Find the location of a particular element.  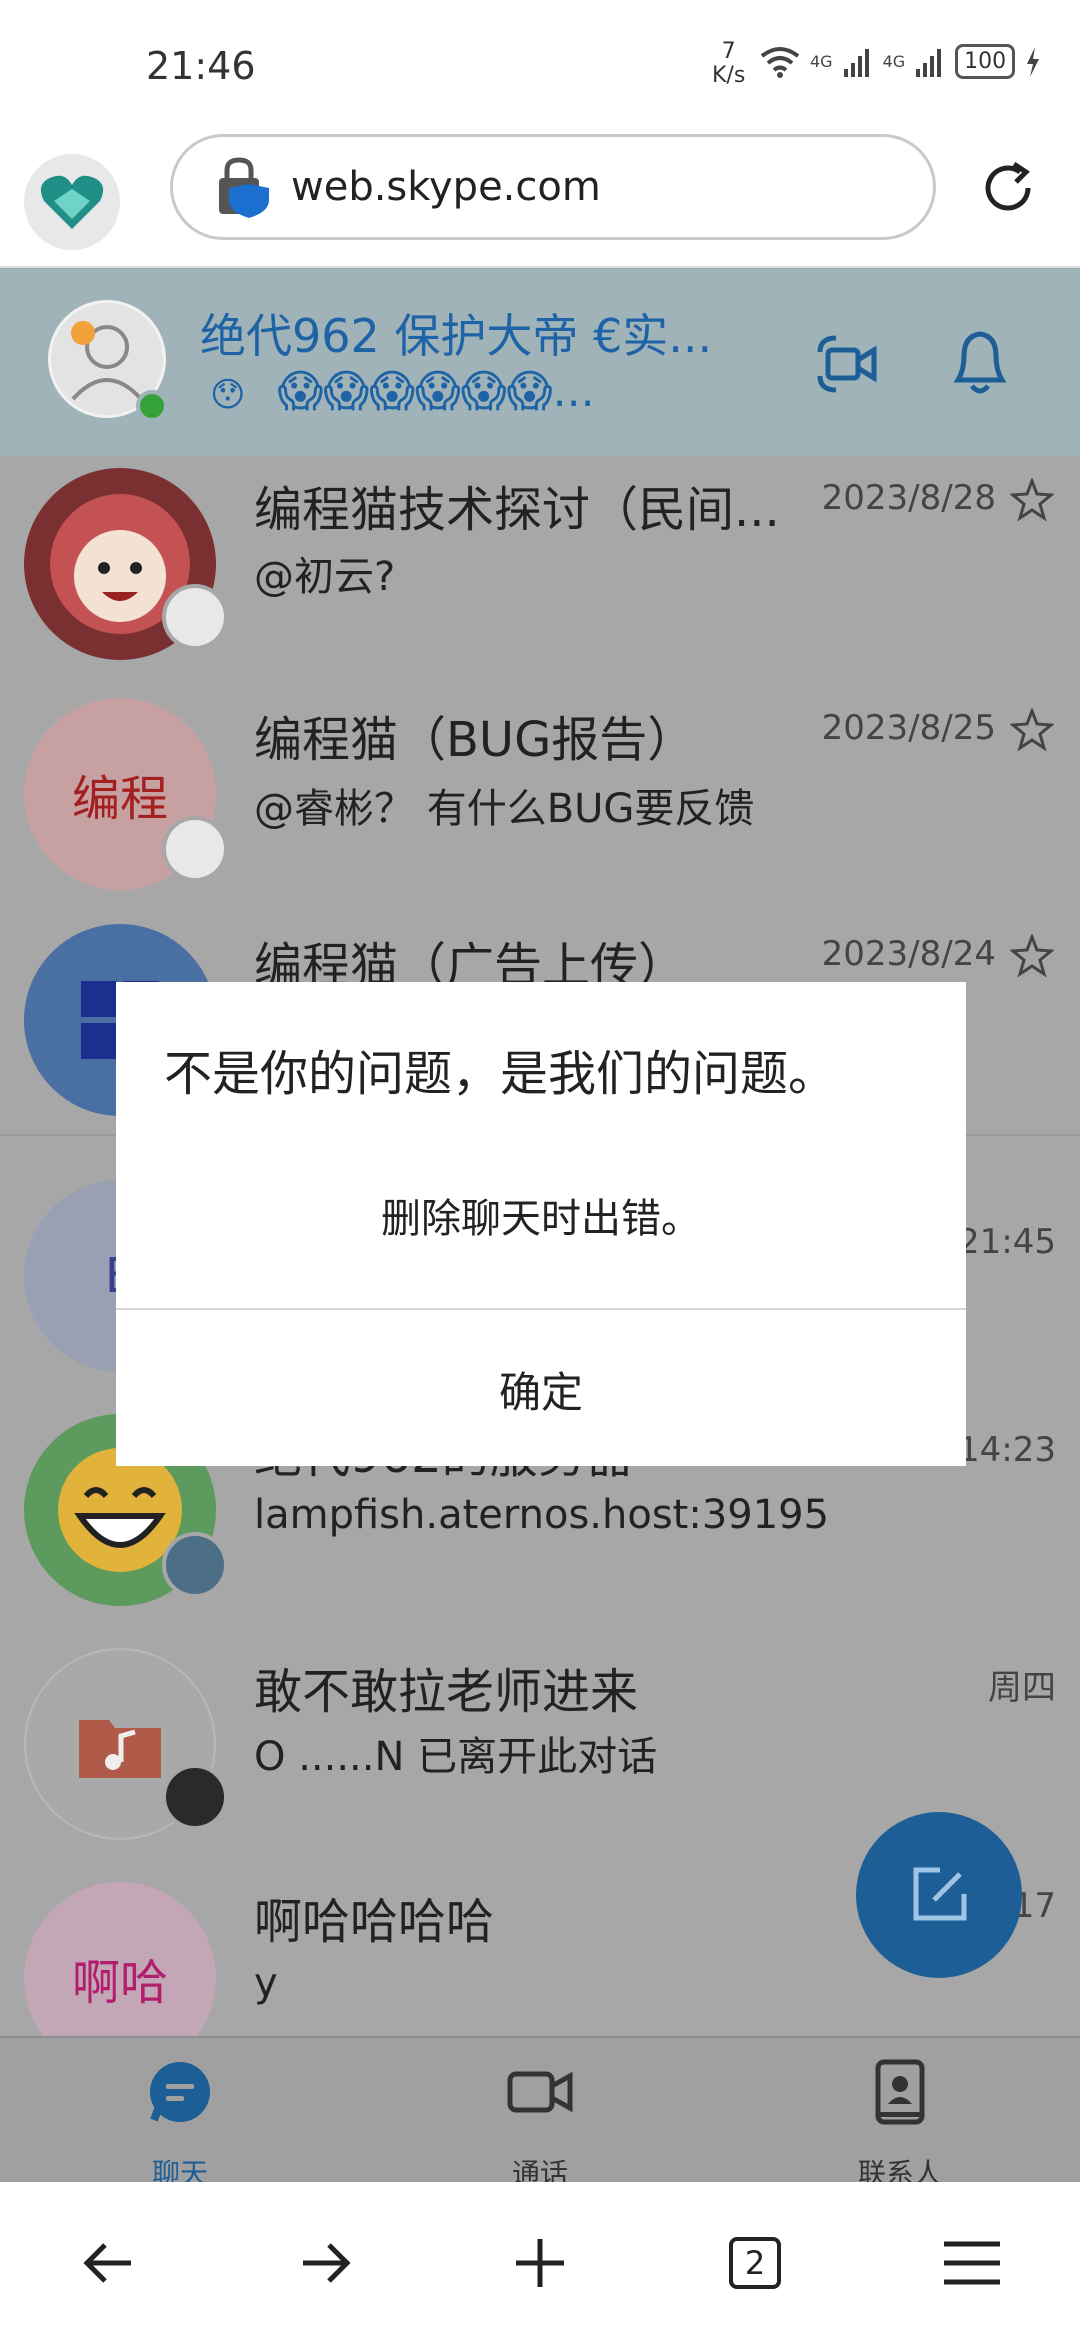

mood-face-icon: 😯 is located at coordinates (228, 395).